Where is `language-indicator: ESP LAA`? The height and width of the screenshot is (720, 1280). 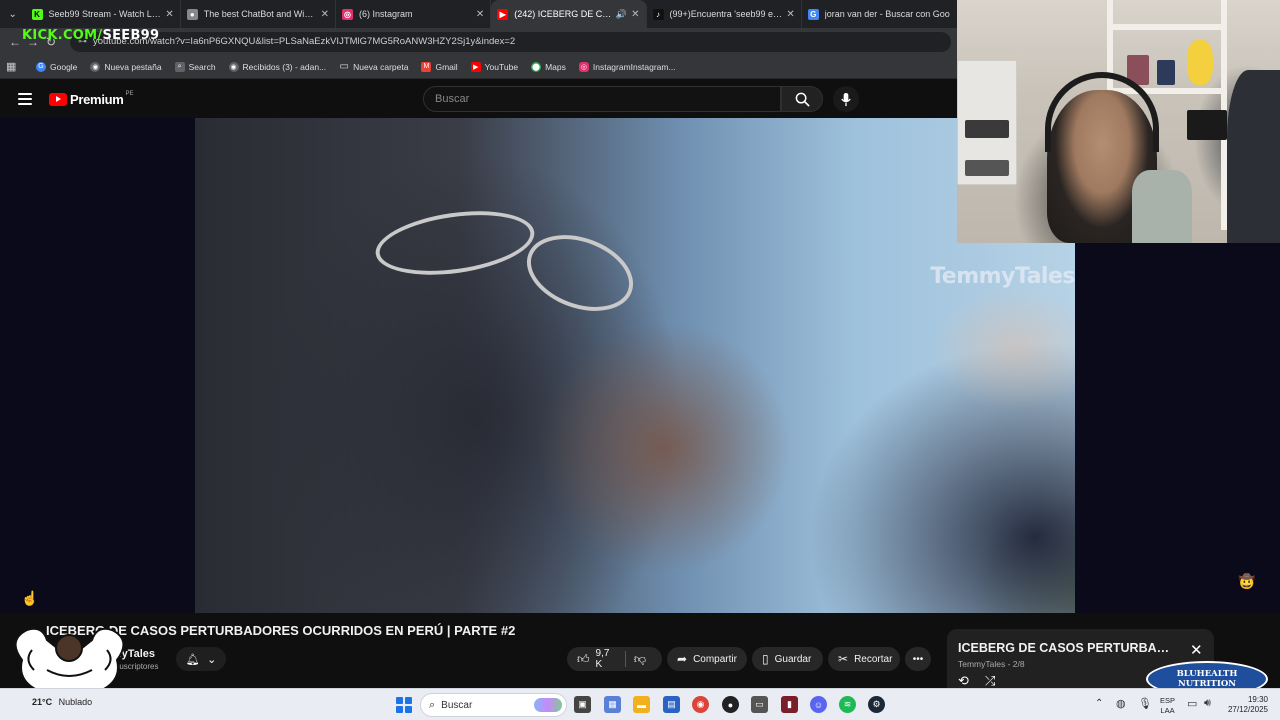 language-indicator: ESP LAA is located at coordinates (1167, 706).